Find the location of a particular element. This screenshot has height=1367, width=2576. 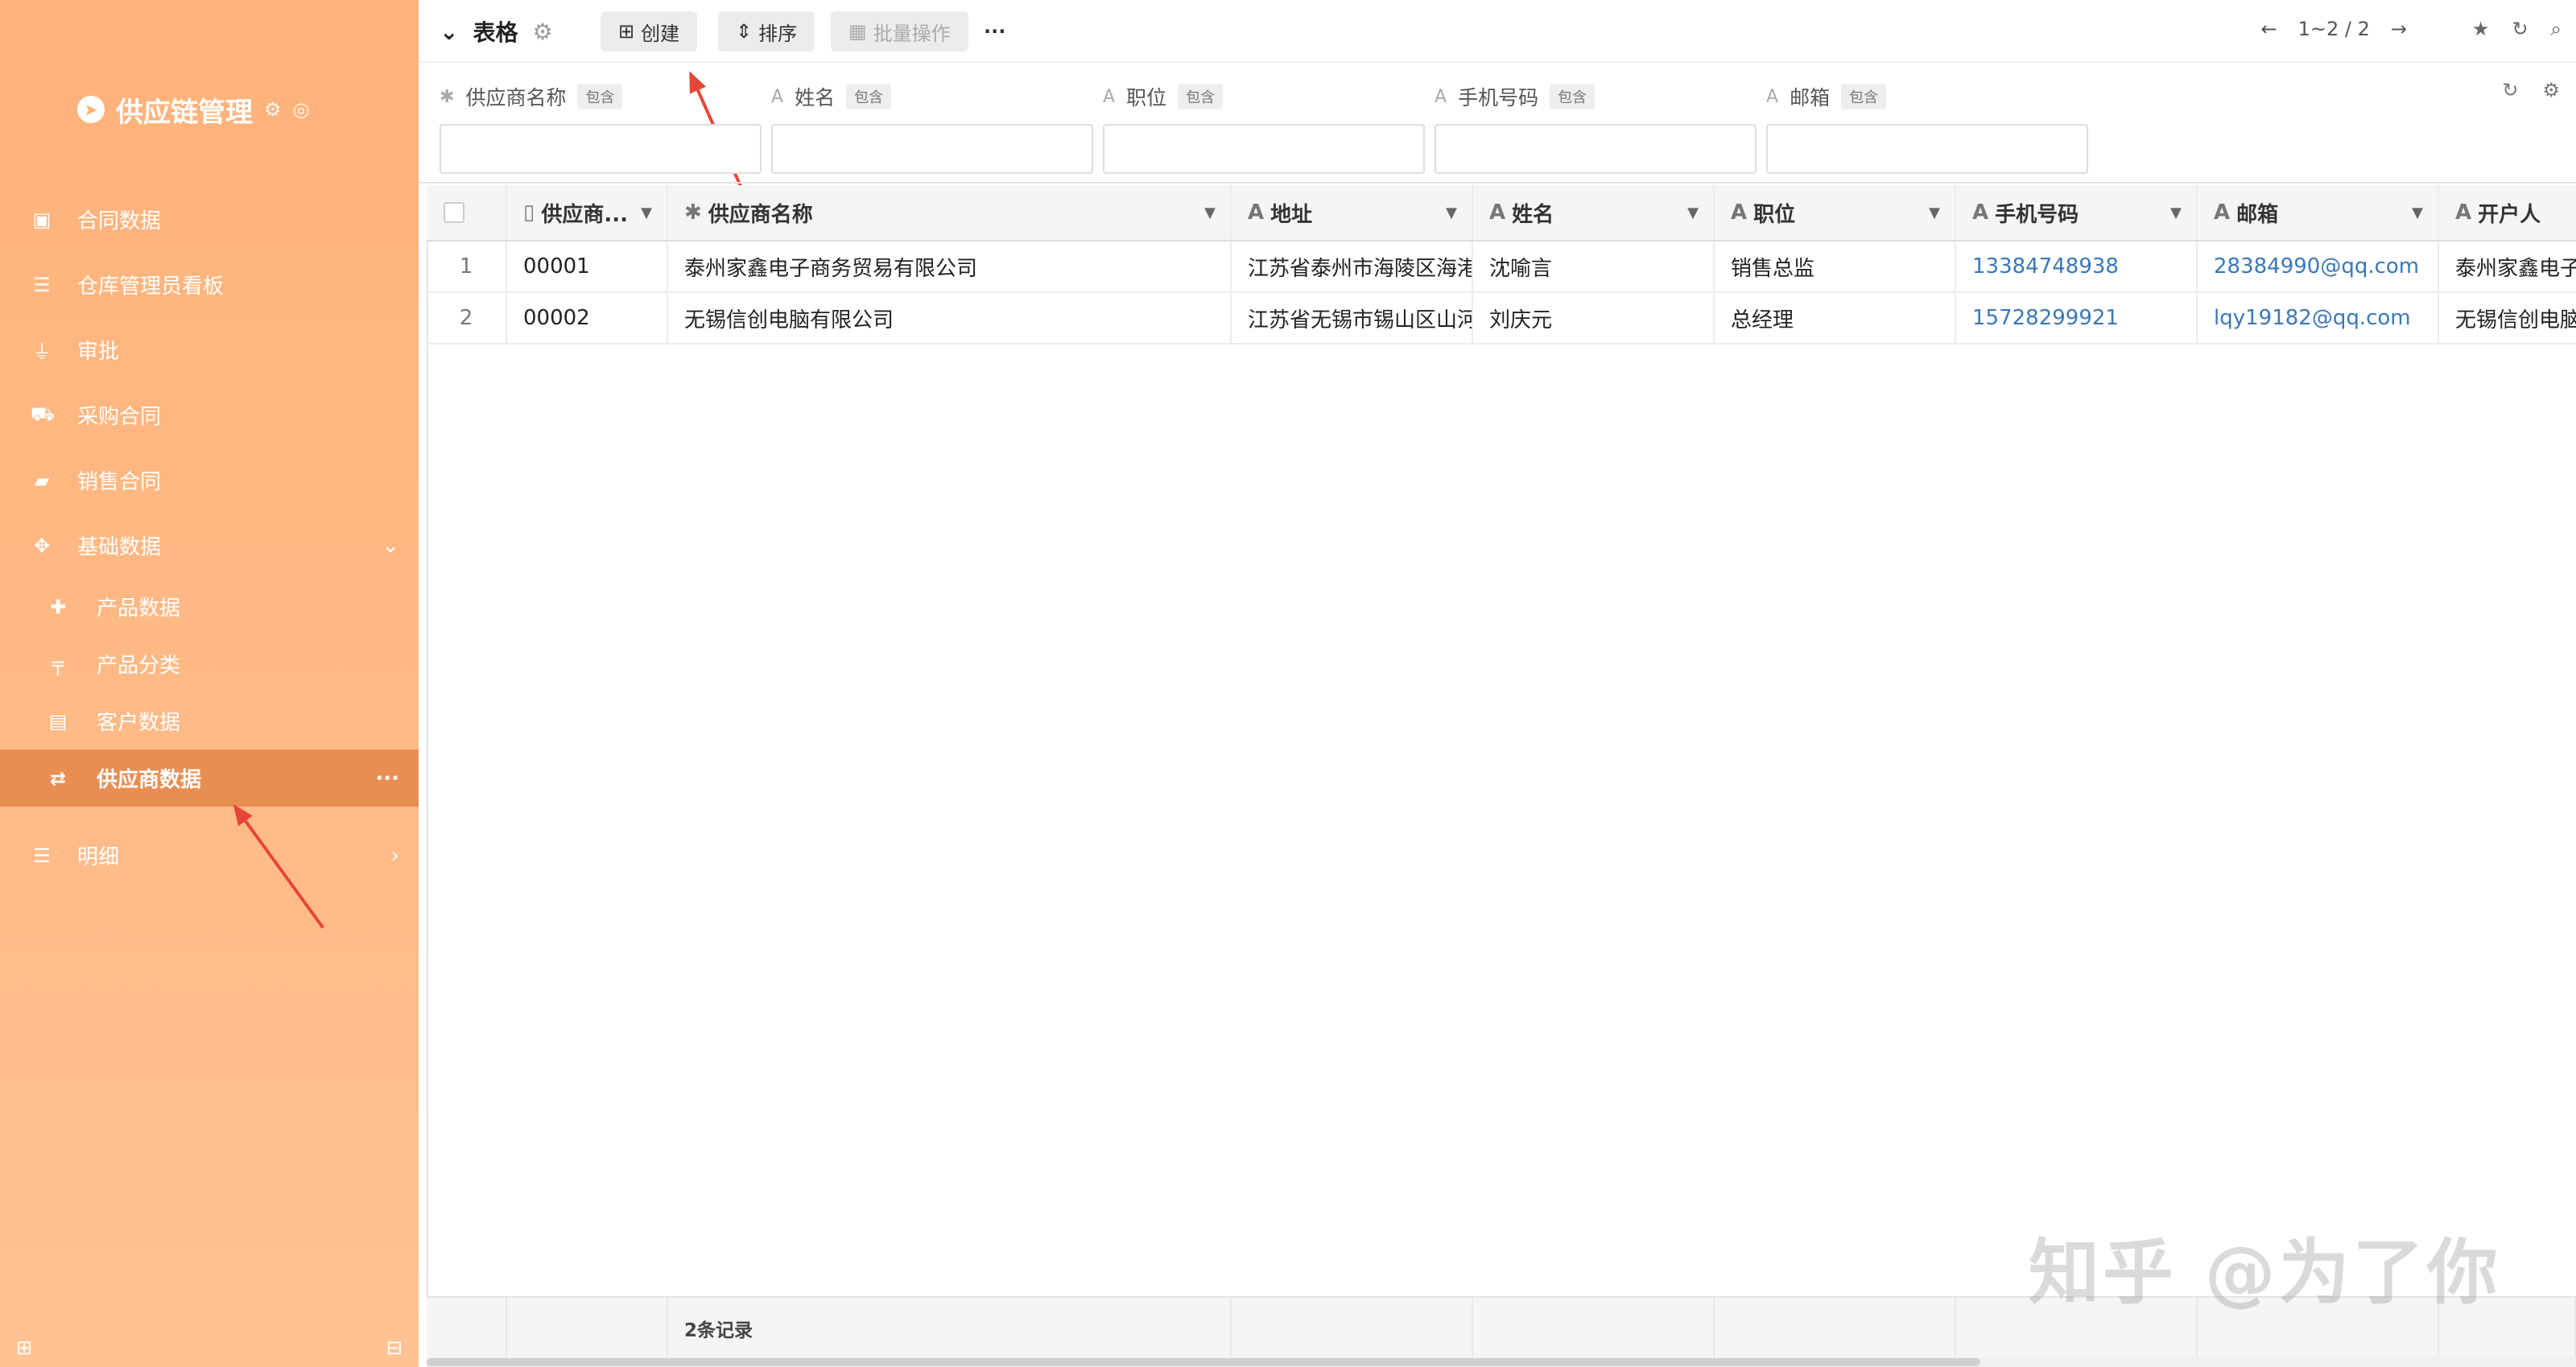

sidebar-item-product-data: ✚ 产品数据 is located at coordinates (209, 606).